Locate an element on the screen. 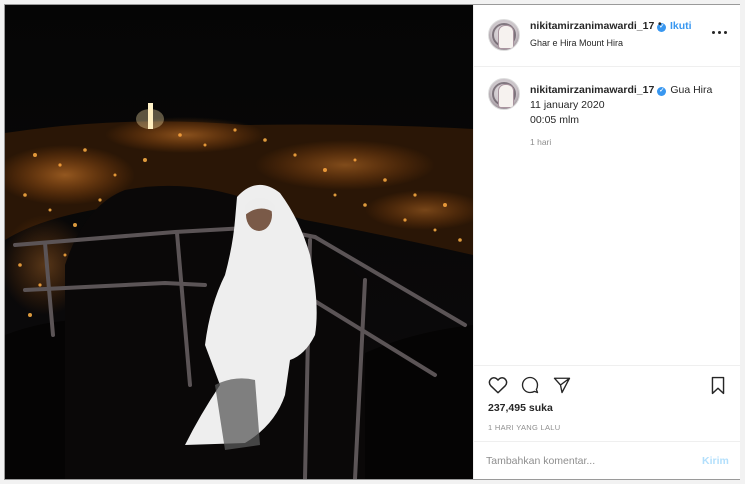 The height and width of the screenshot is (484, 745). caption-time: 1 hari is located at coordinates (540, 142).